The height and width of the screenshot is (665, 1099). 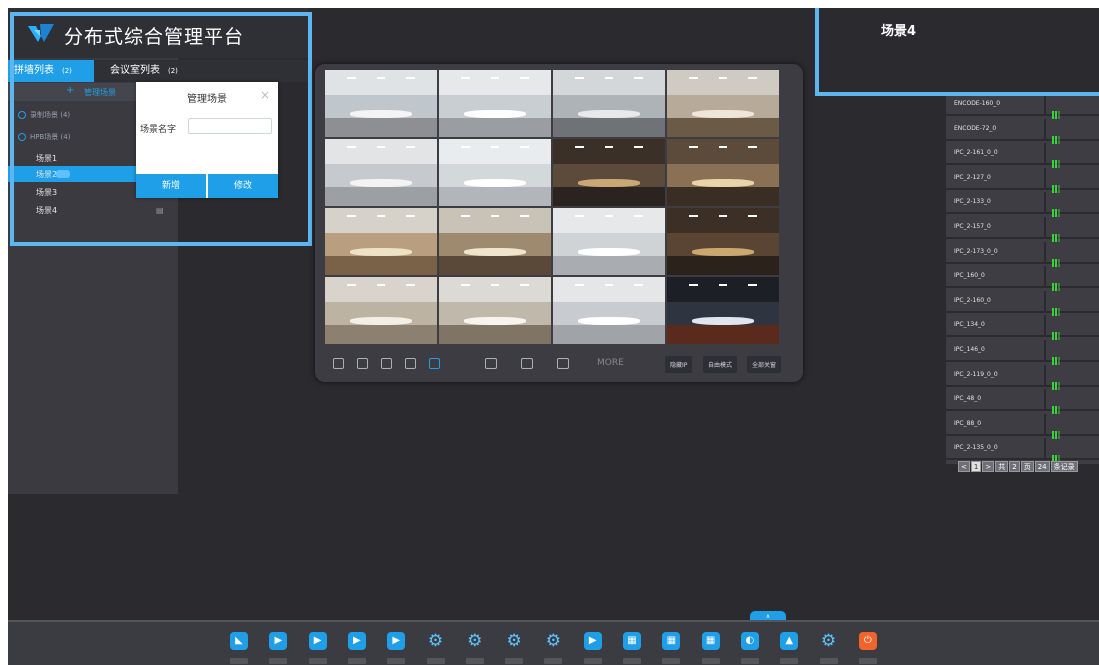 I want to click on device-row: ENCODE-72_0, so click(x=1022, y=131).